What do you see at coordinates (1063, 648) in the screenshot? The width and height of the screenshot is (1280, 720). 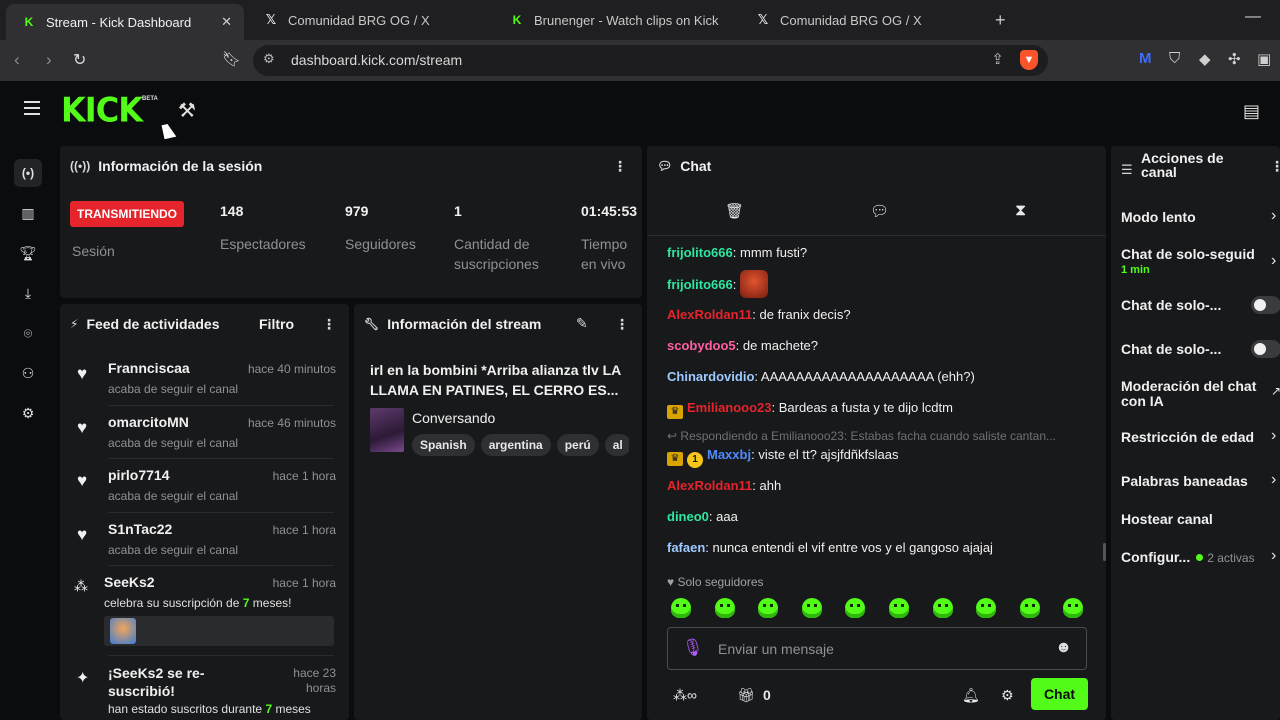 I see `emoji-icon: ☻` at bounding box center [1063, 648].